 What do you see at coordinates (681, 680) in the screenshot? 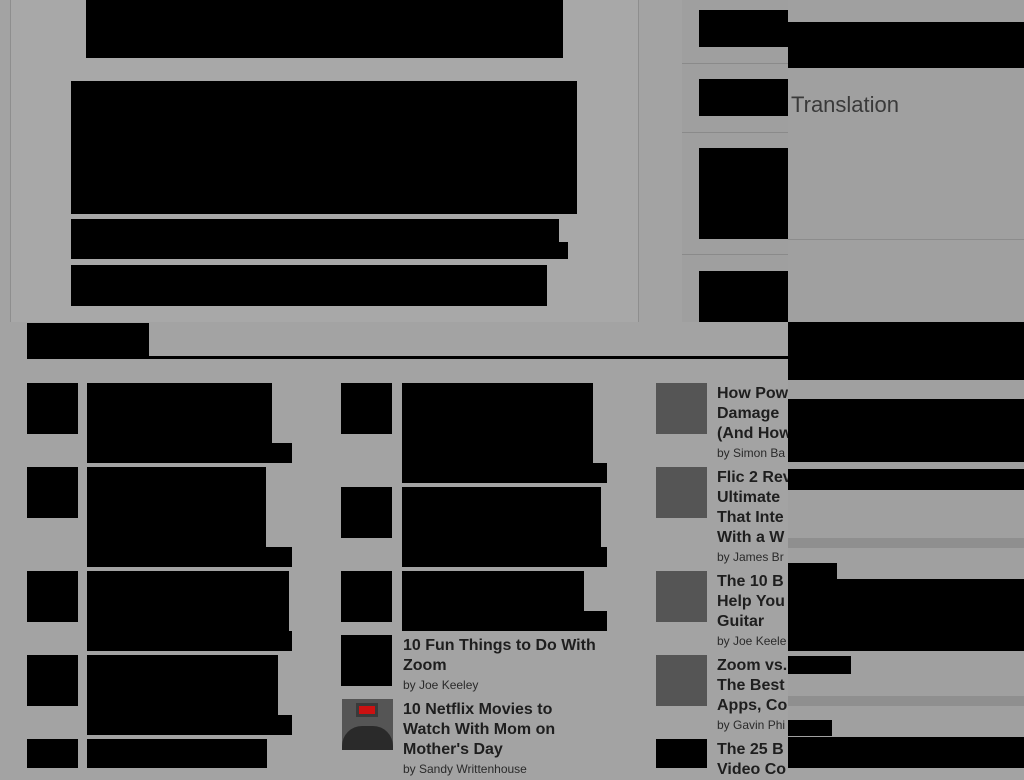
I see `desk-thumbnail-icon` at bounding box center [681, 680].